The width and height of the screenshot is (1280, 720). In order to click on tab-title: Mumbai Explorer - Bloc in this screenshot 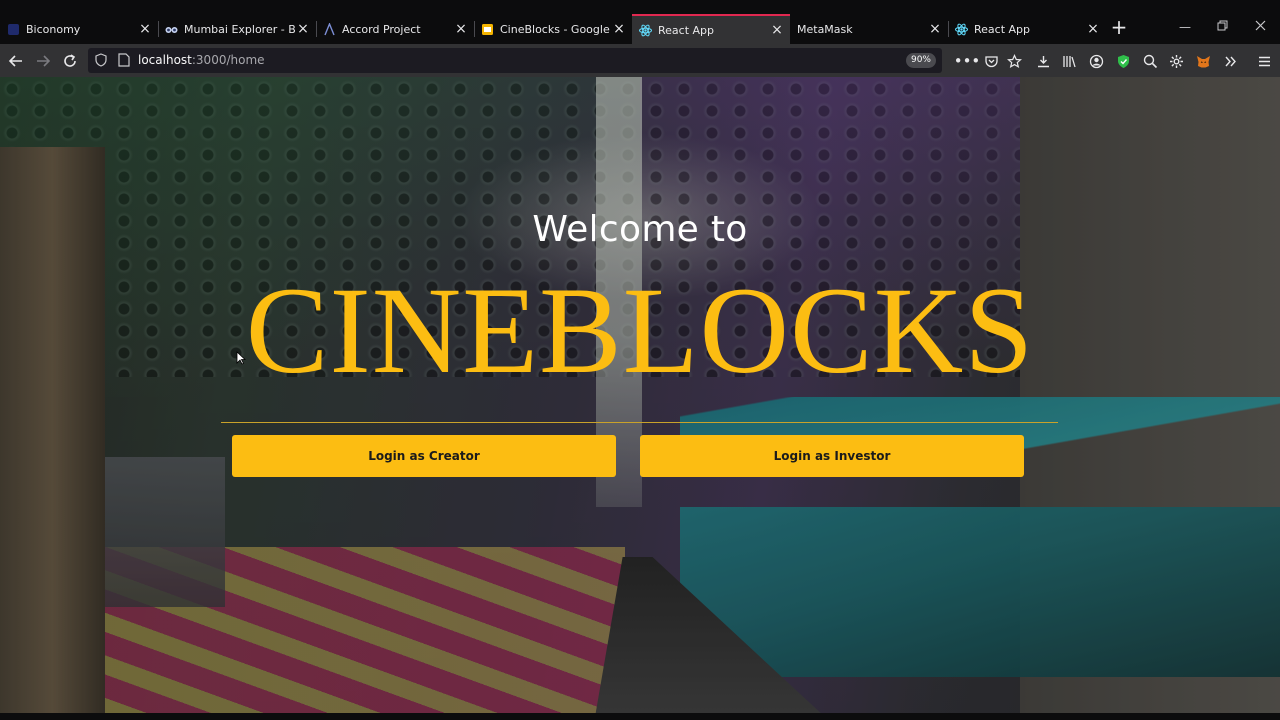, I will do `click(240, 29)`.